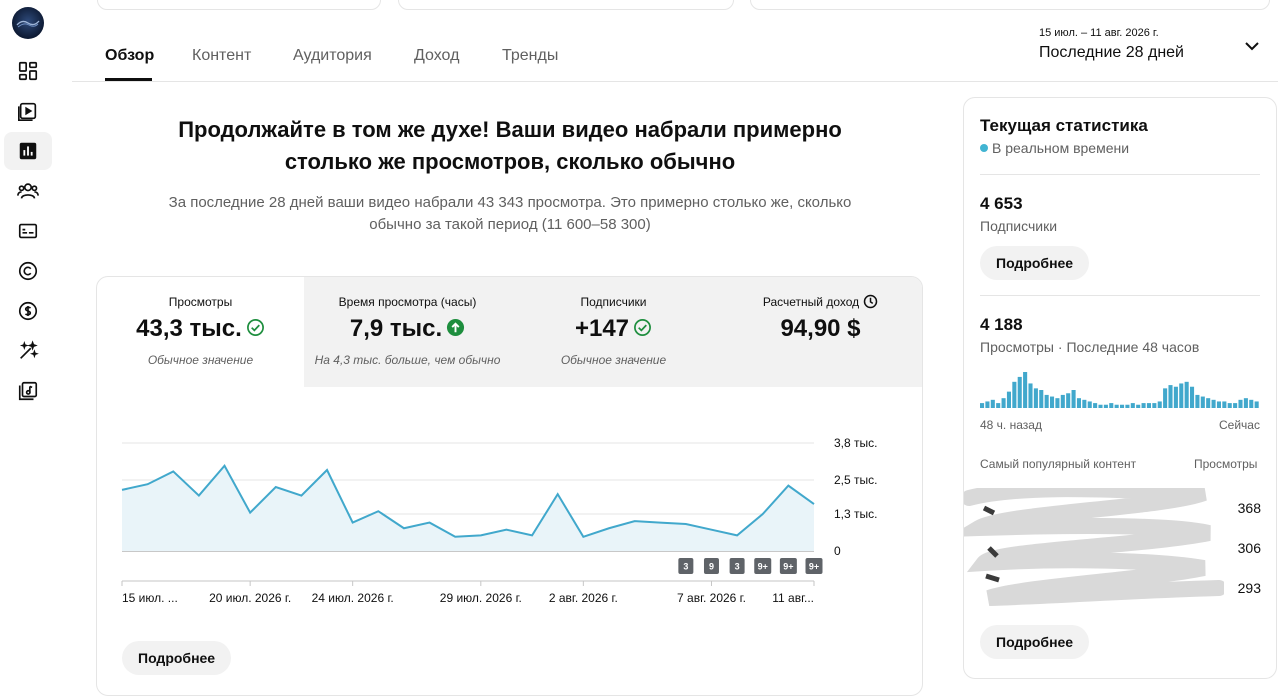  What do you see at coordinates (642, 328) in the screenshot?
I see `check-circle-icon` at bounding box center [642, 328].